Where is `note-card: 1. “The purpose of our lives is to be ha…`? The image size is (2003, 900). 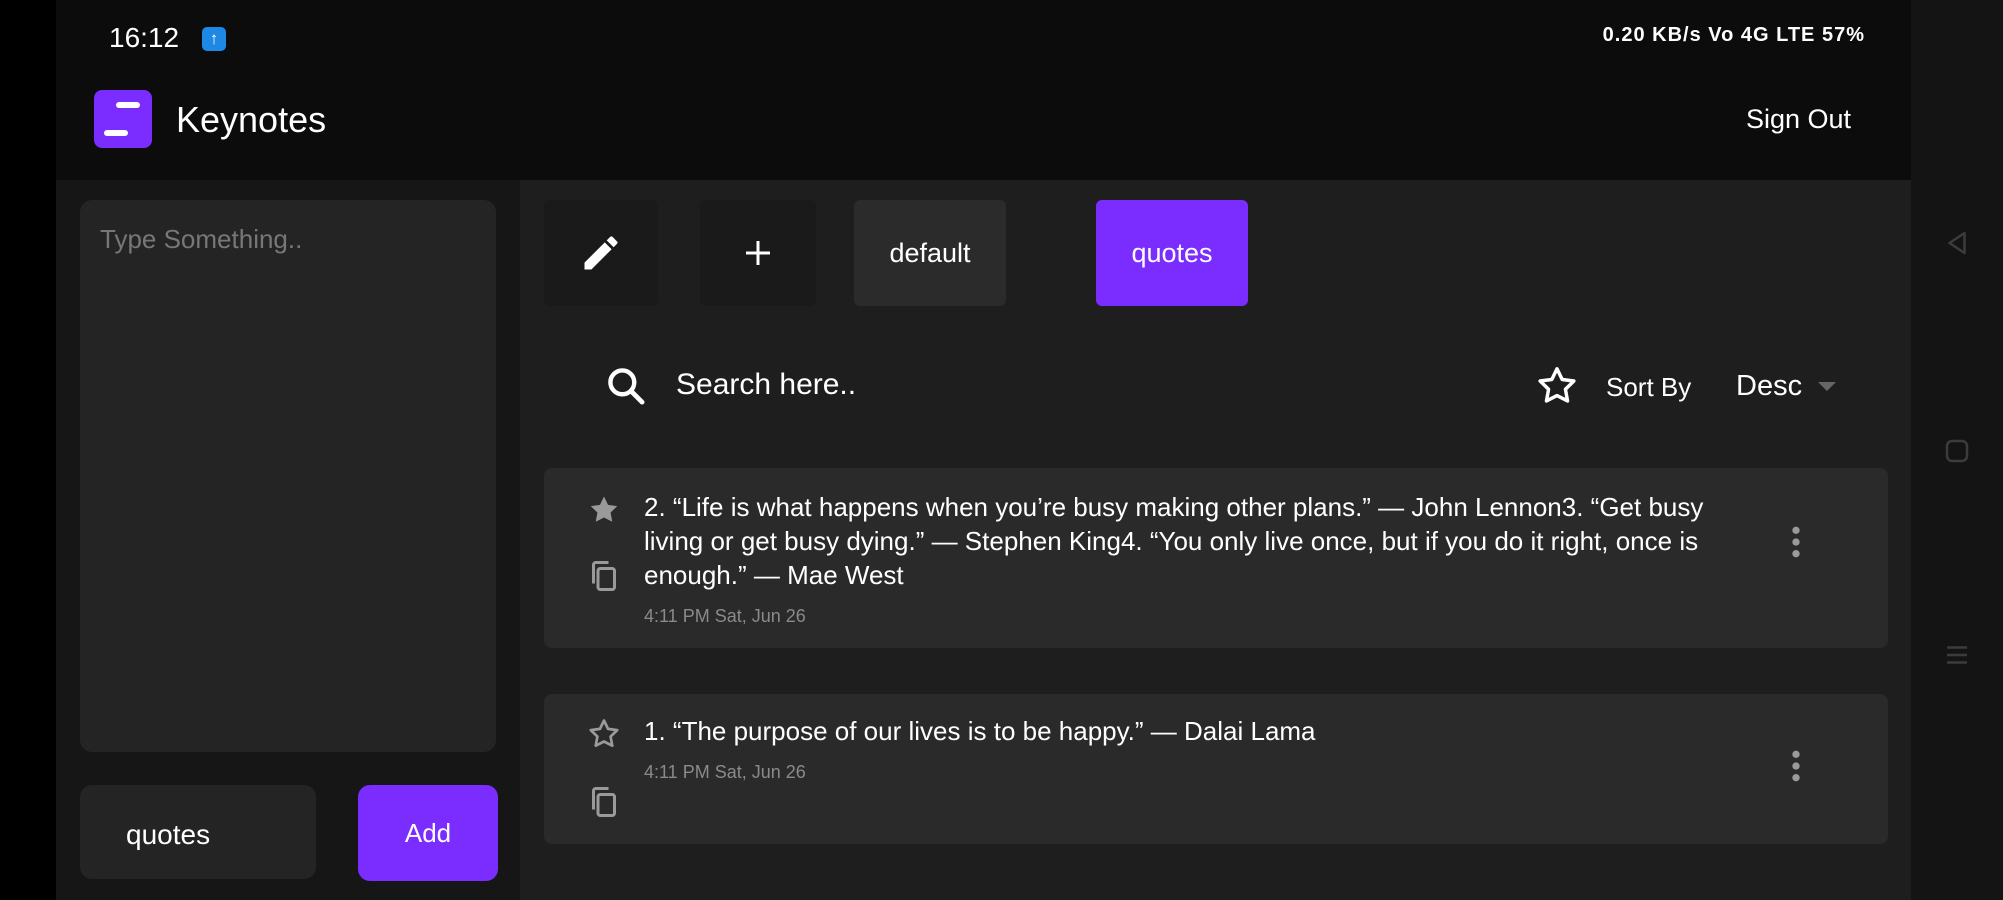
note-card: 1. “The purpose of our lives is to be ha… is located at coordinates (1216, 769).